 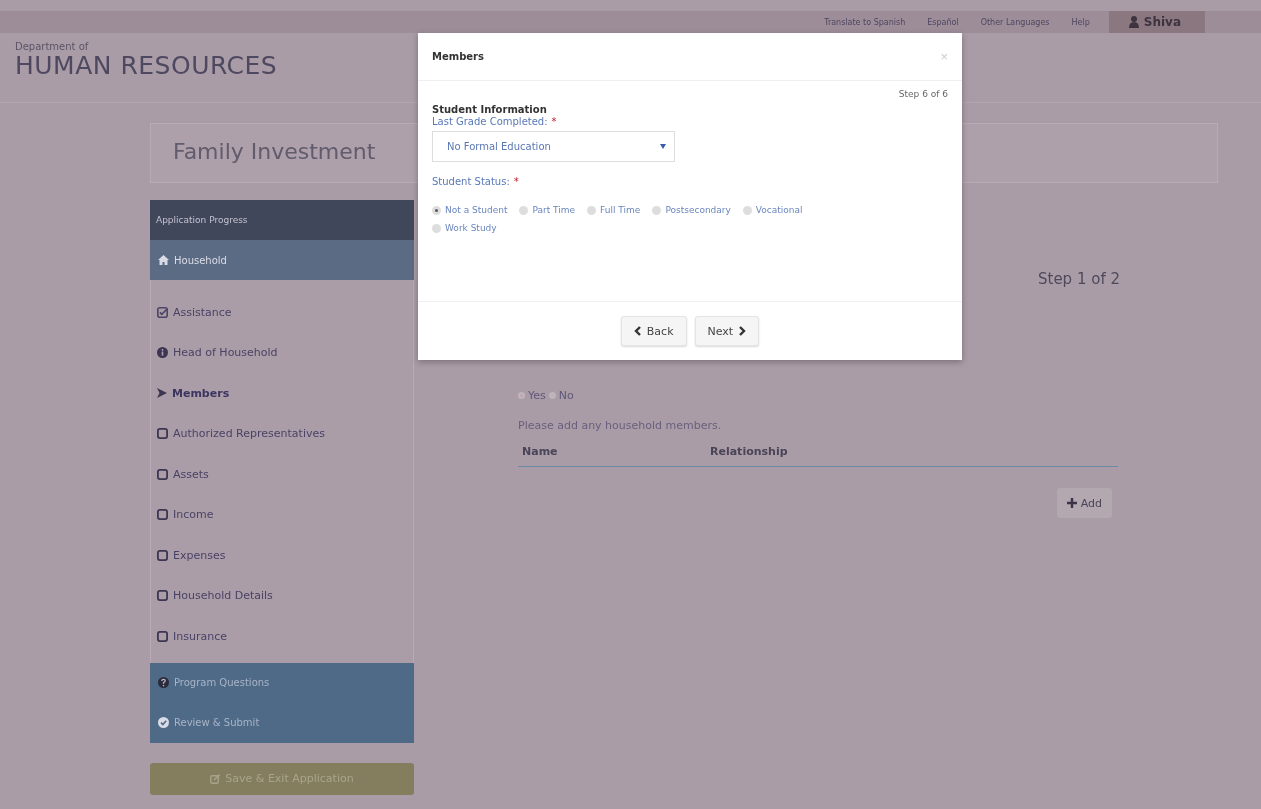 What do you see at coordinates (282, 555) in the screenshot?
I see `sidebar-step-item: Expenses` at bounding box center [282, 555].